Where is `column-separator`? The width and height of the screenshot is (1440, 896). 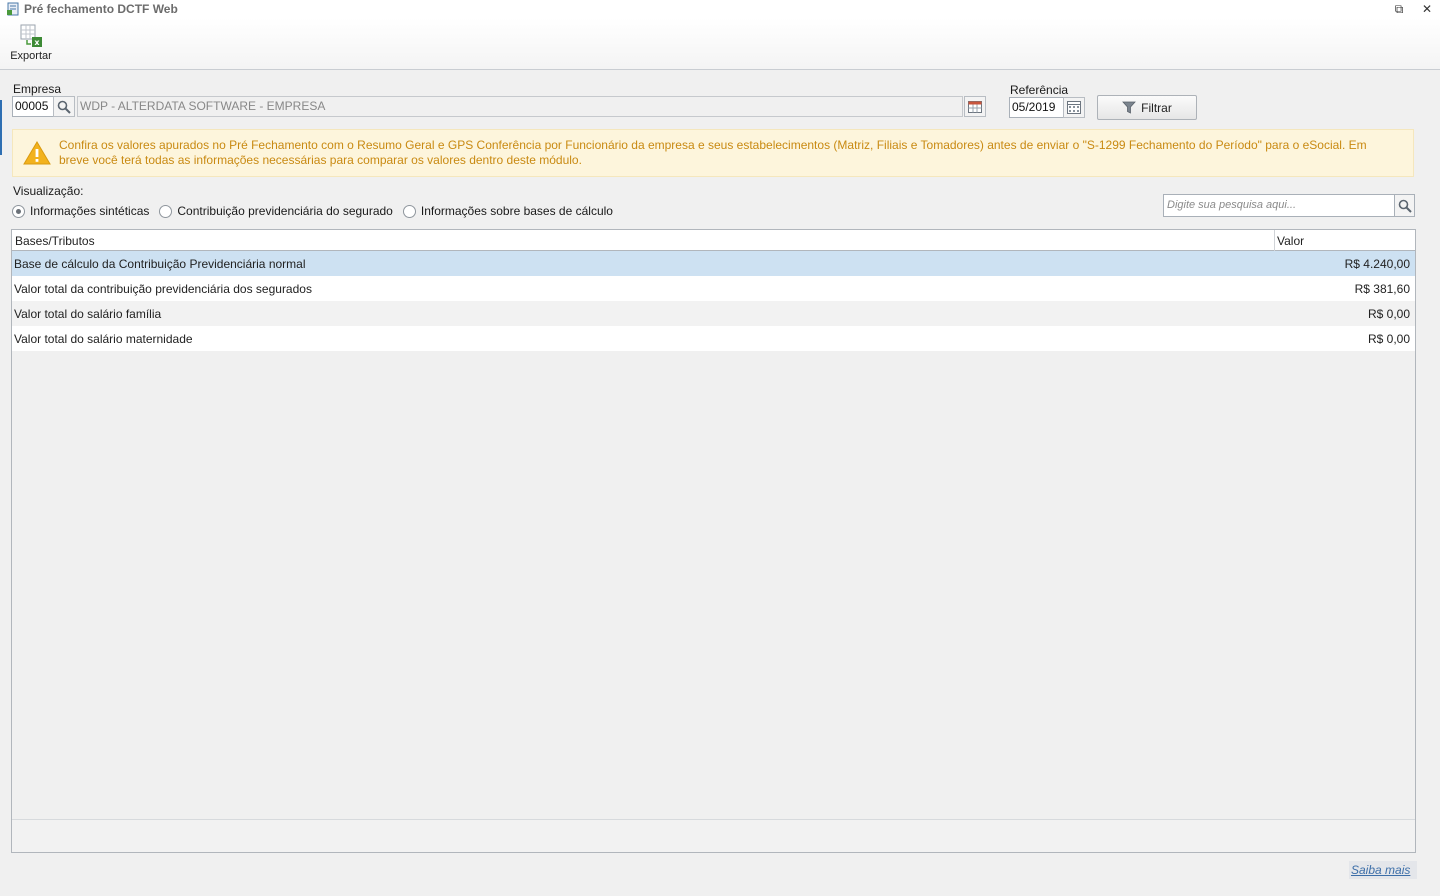
column-separator is located at coordinates (1274, 240).